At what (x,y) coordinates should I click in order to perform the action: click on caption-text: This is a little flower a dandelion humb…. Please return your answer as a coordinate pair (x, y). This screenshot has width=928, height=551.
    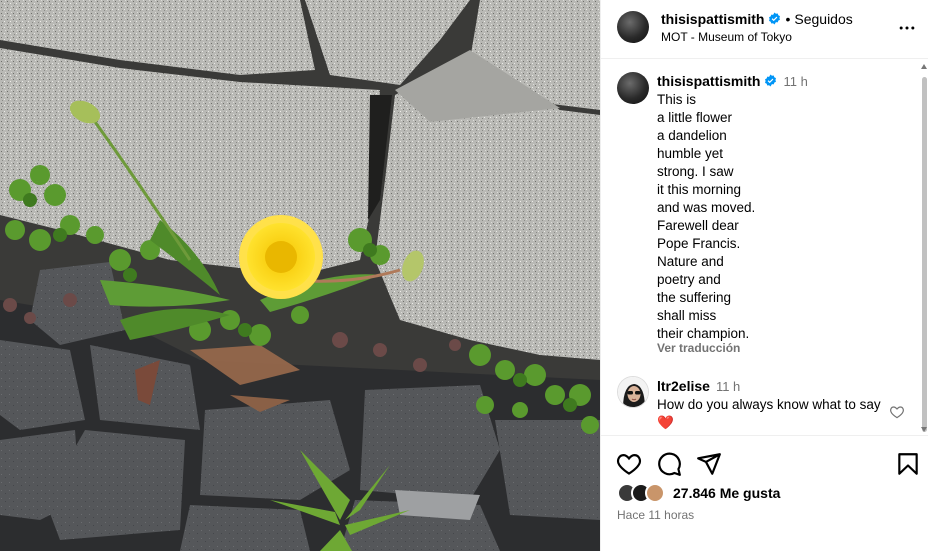
    Looking at the image, I should click on (782, 217).